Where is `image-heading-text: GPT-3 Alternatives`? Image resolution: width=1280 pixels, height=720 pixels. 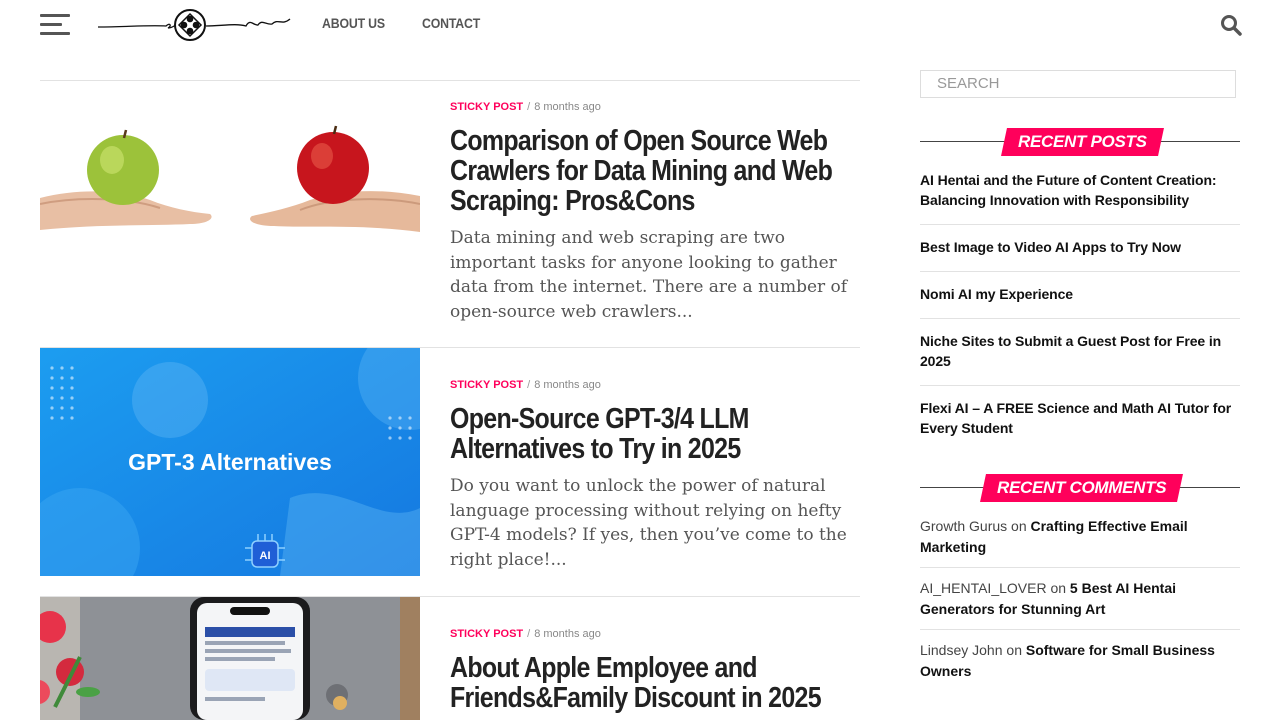
image-heading-text: GPT-3 Alternatives is located at coordinates (230, 462).